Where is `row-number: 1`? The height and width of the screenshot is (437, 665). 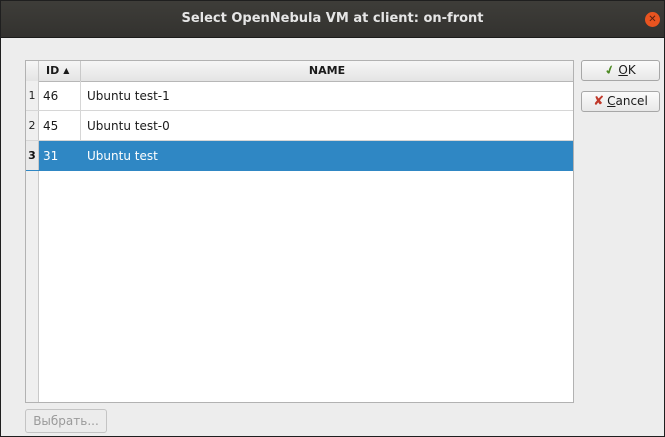 row-number: 1 is located at coordinates (32, 95).